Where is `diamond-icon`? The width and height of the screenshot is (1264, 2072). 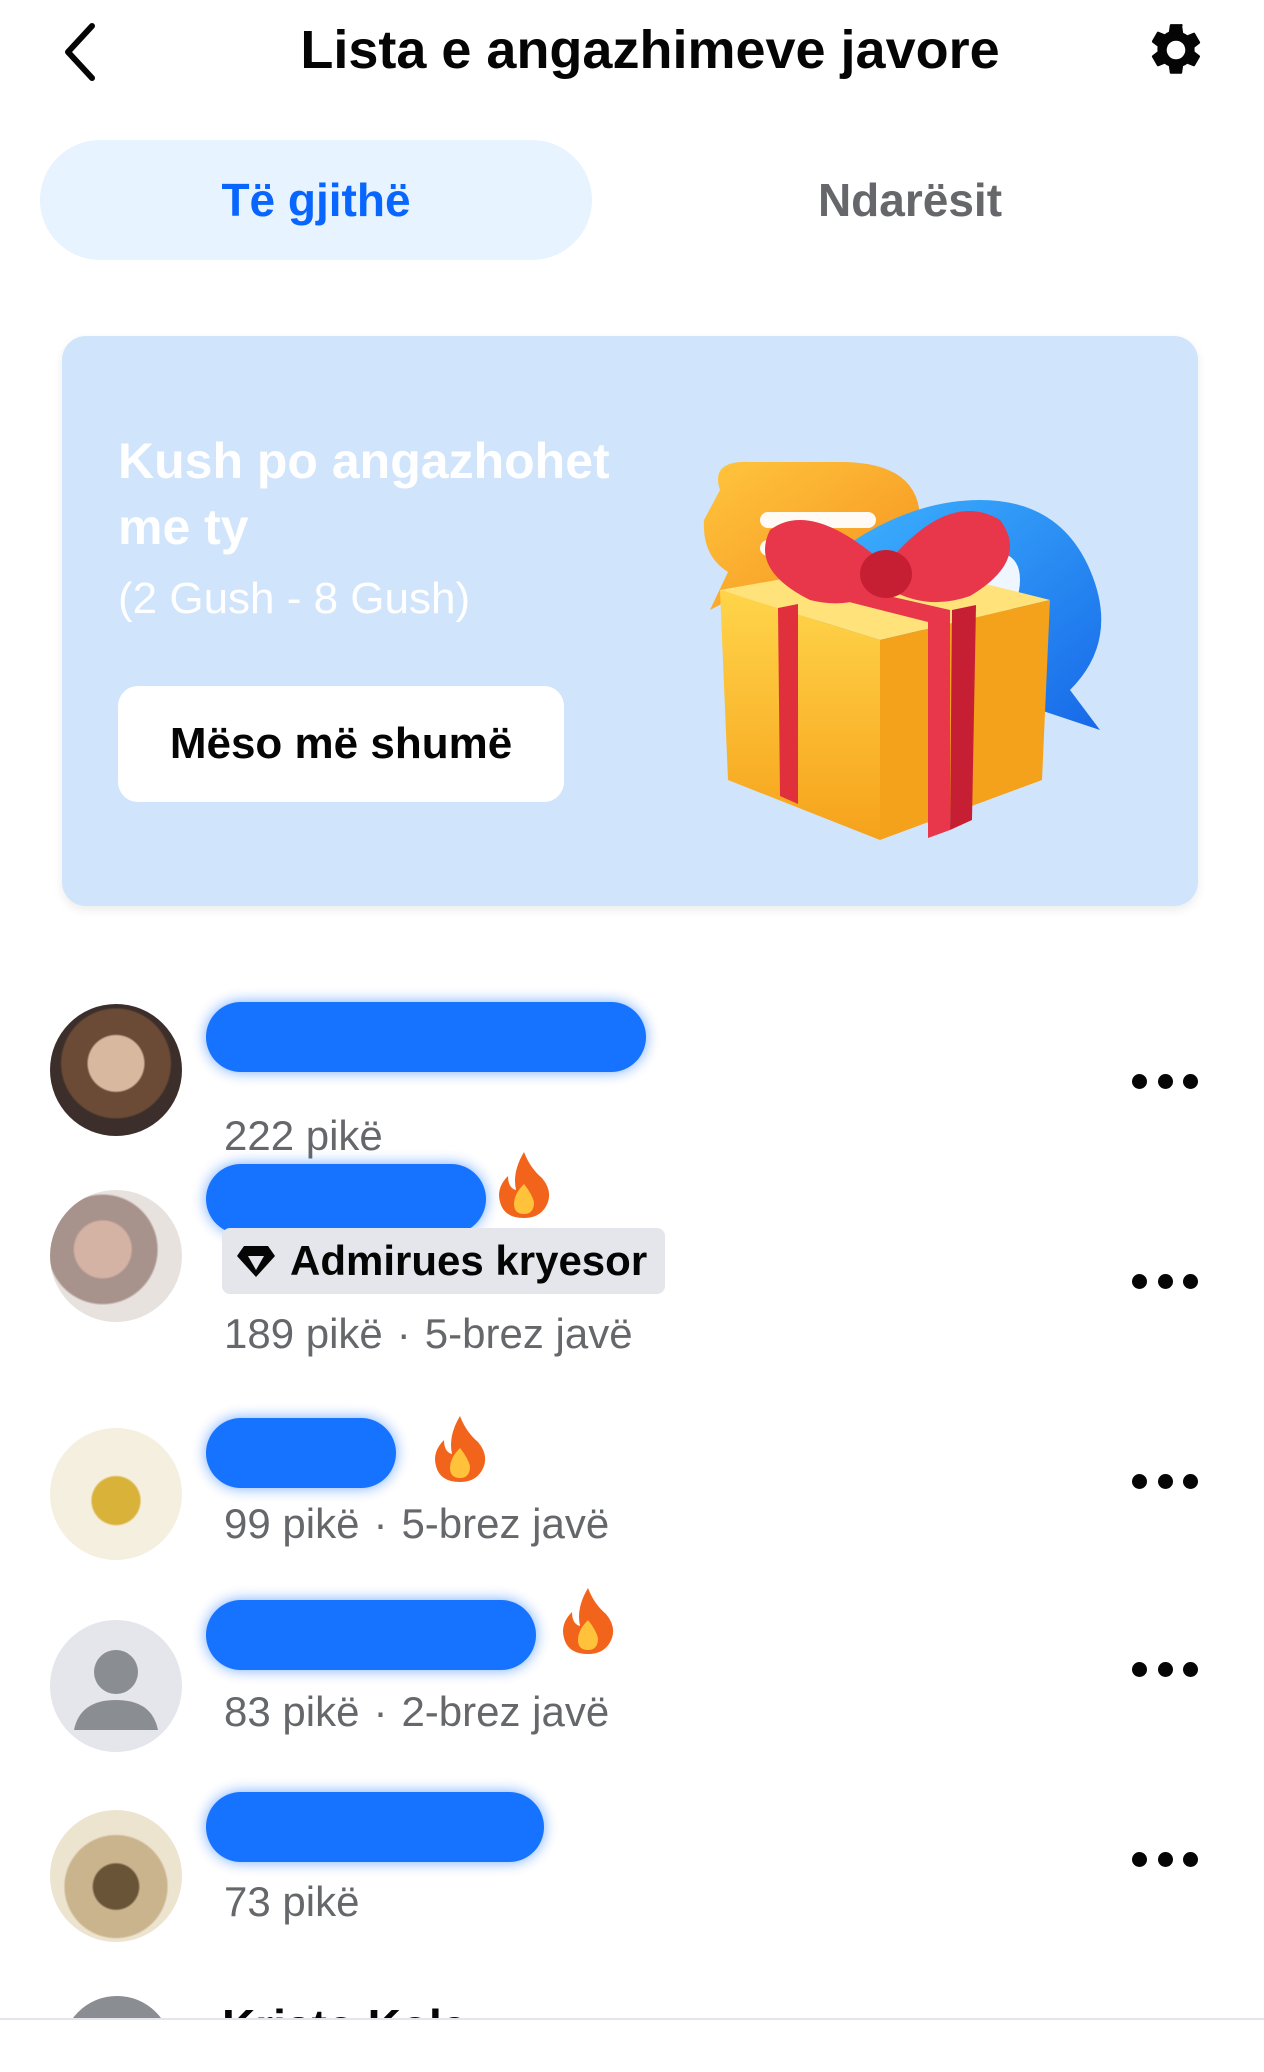 diamond-icon is located at coordinates (256, 1261).